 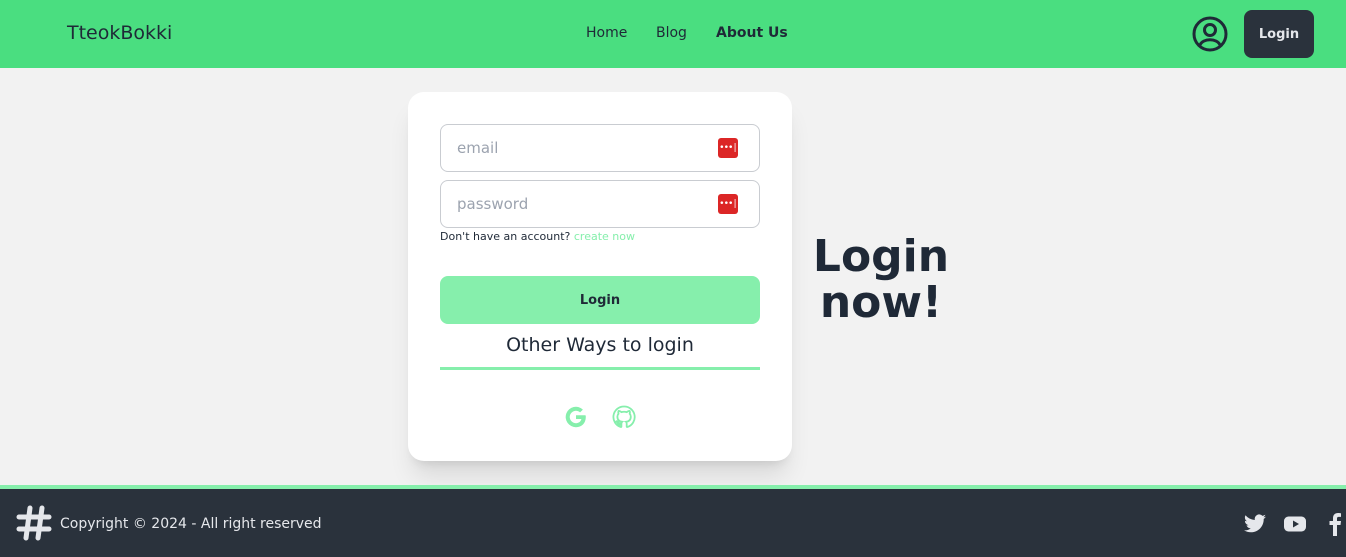 I want to click on hero-title-line-2: now!, so click(x=881, y=302).